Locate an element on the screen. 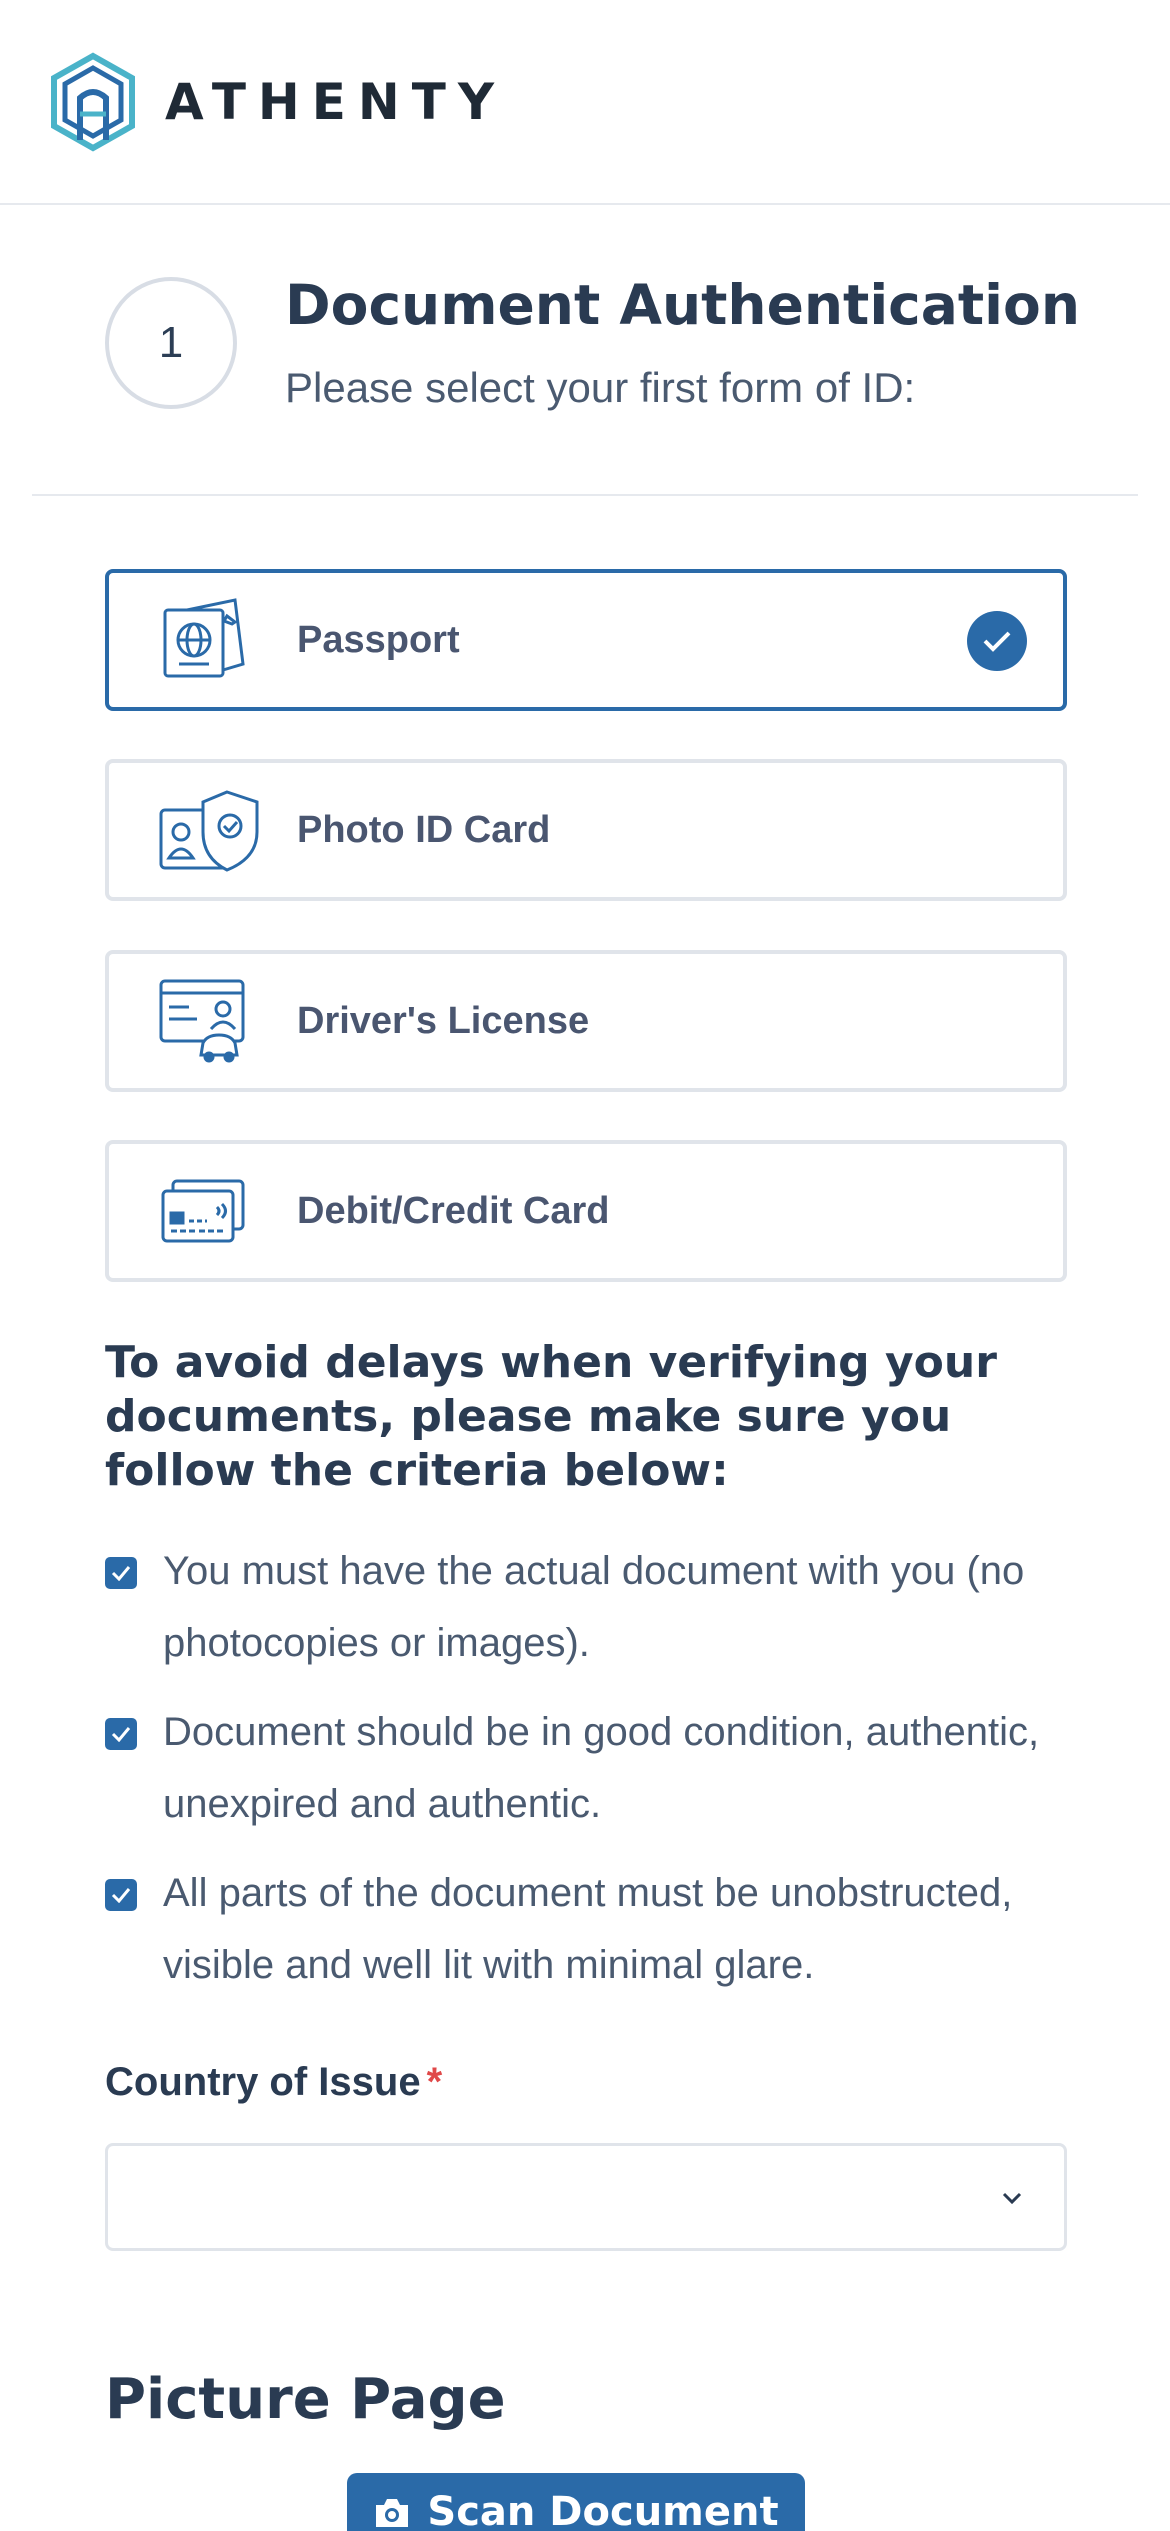 This screenshot has width=1170, height=2531. option-passport: Passport is located at coordinates (586, 640).